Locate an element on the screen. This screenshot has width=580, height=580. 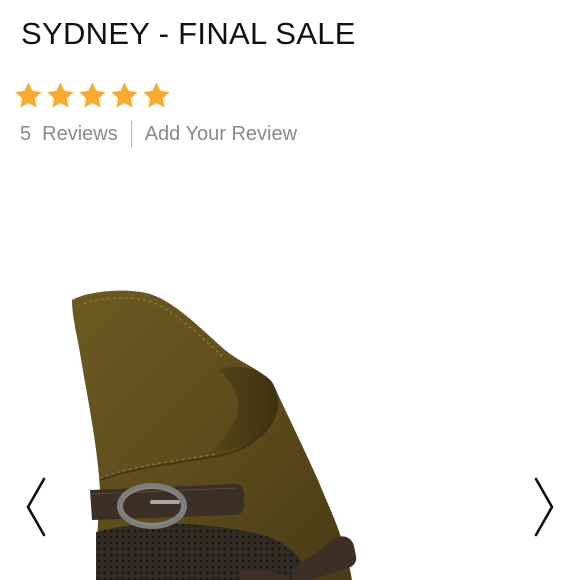
chevron-left-icon is located at coordinates (35, 507).